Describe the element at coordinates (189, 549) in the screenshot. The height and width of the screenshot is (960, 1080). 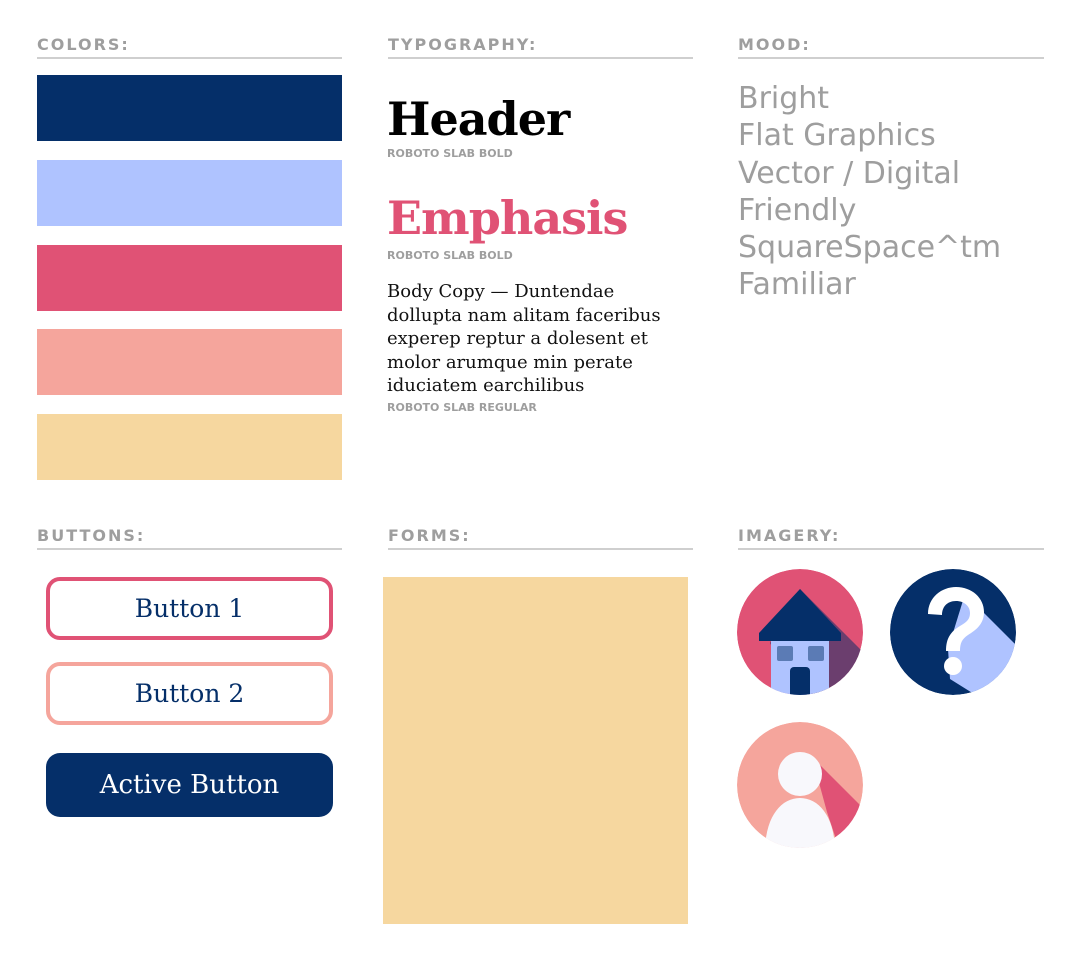
I see `buttons-divider` at that location.